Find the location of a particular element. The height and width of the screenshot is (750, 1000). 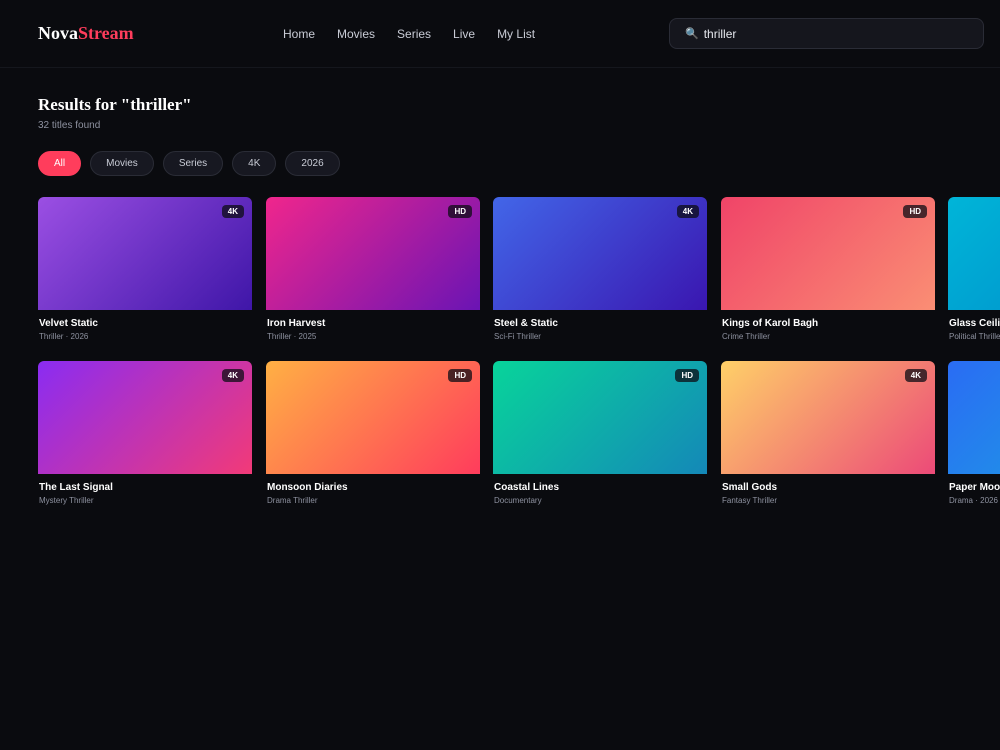

card-meta: Fantasy Thriller is located at coordinates (749, 500).